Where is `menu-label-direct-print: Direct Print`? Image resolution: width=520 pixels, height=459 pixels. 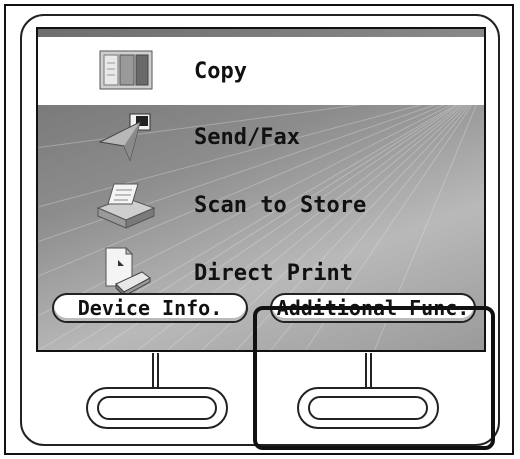 menu-label-direct-print: Direct Print is located at coordinates (273, 273).